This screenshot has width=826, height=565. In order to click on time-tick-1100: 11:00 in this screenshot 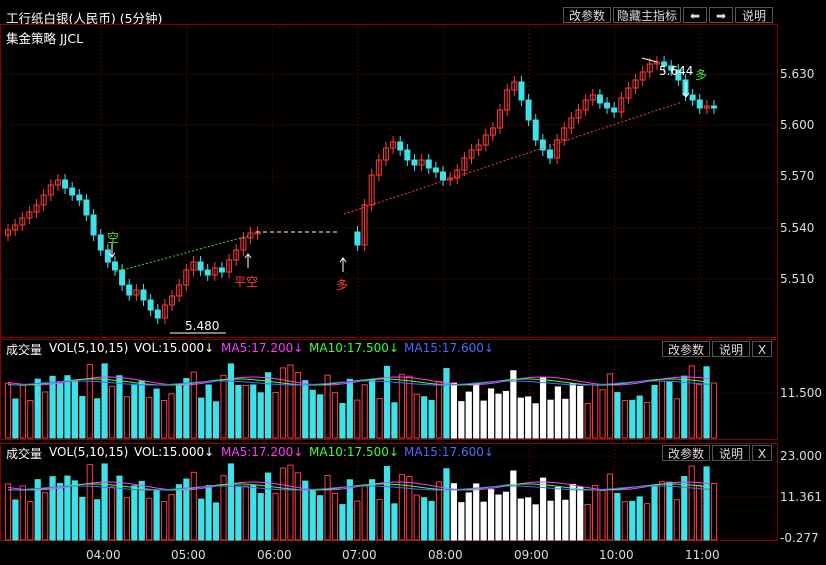, I will do `click(702, 555)`.